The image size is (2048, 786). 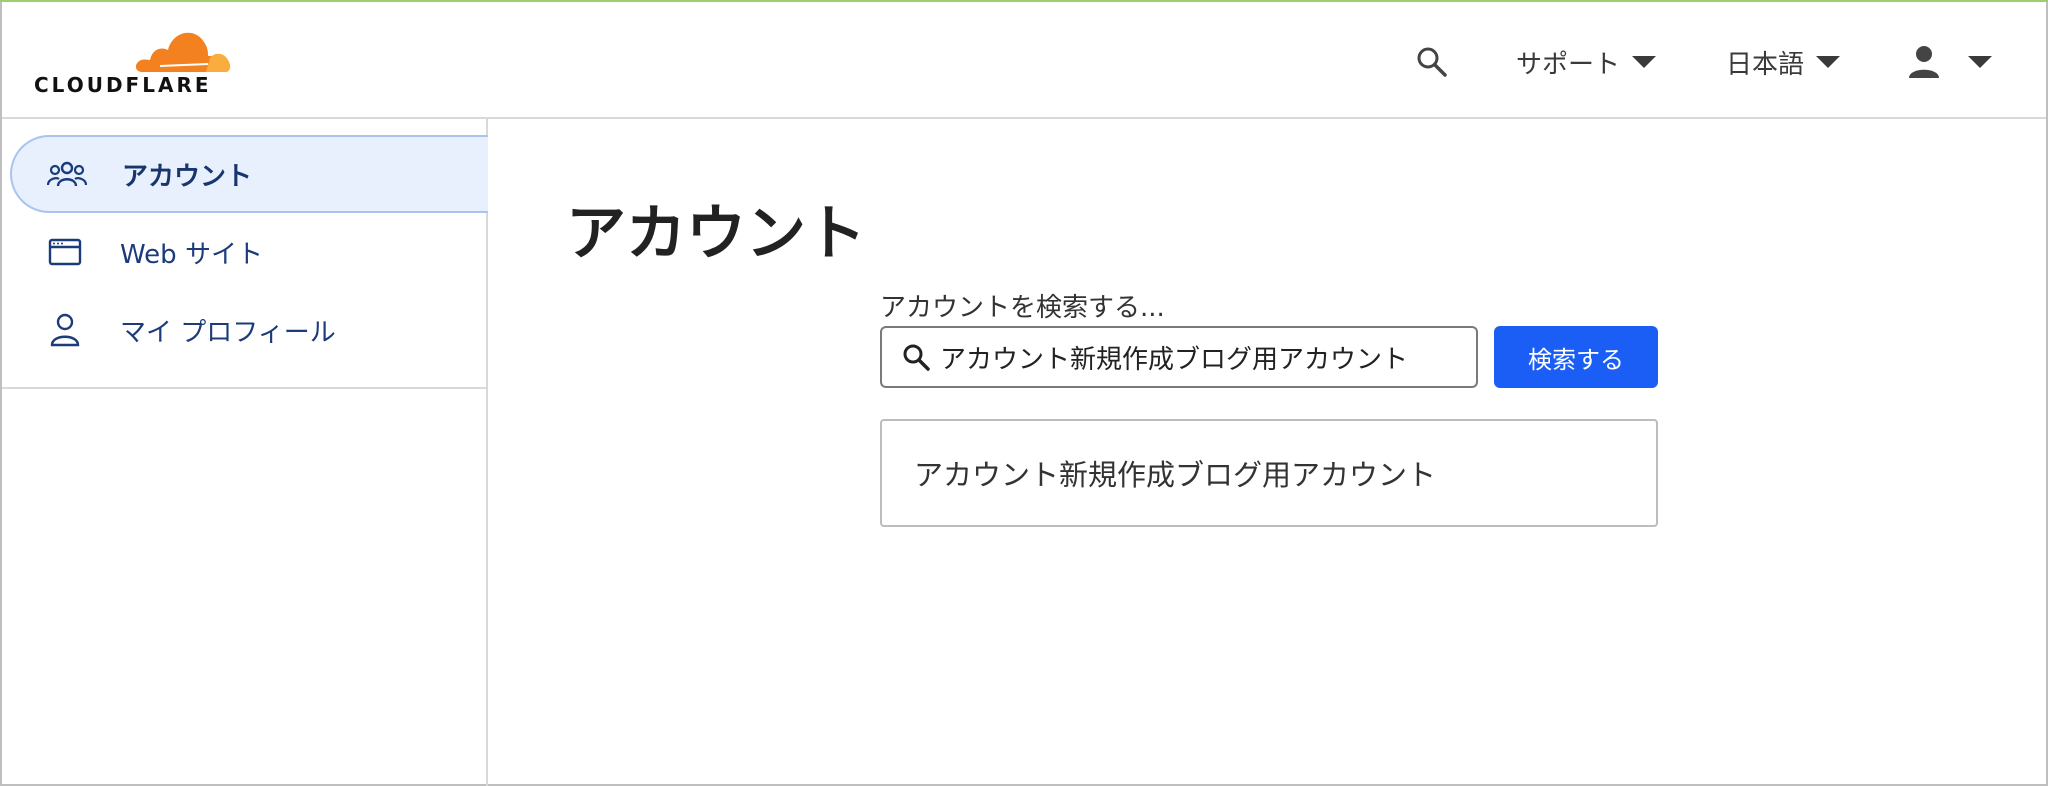 What do you see at coordinates (916, 357) in the screenshot?
I see `search-icon` at bounding box center [916, 357].